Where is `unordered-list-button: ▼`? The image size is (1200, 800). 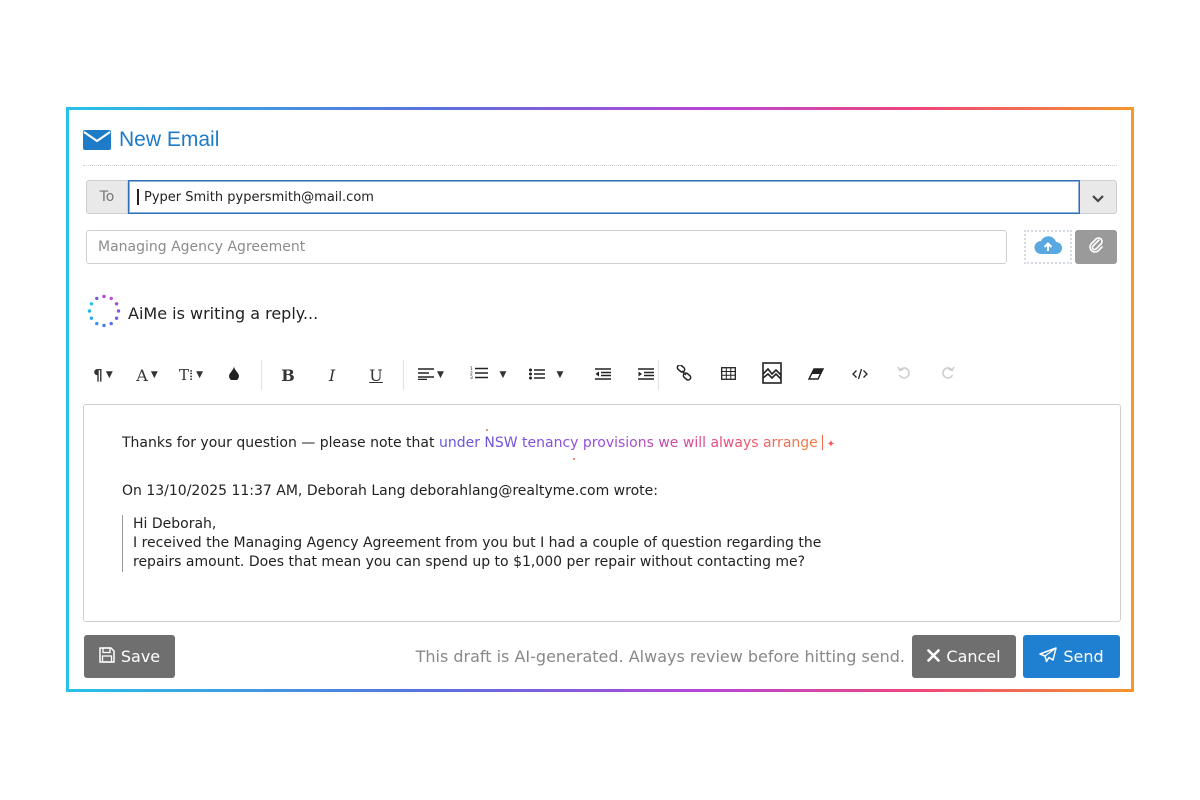
unordered-list-button: ▼ is located at coordinates (546, 375).